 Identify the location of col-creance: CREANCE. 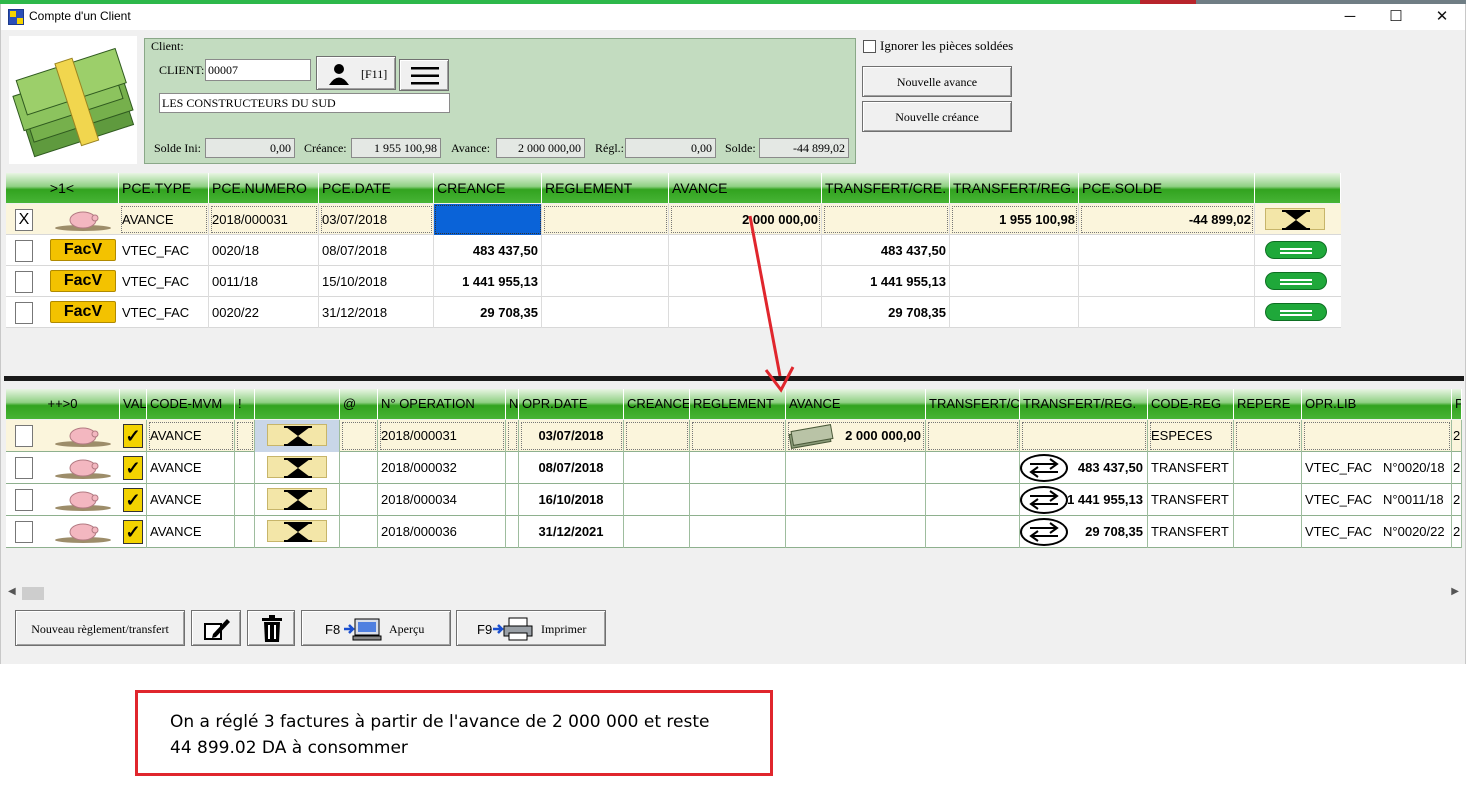
(488, 188).